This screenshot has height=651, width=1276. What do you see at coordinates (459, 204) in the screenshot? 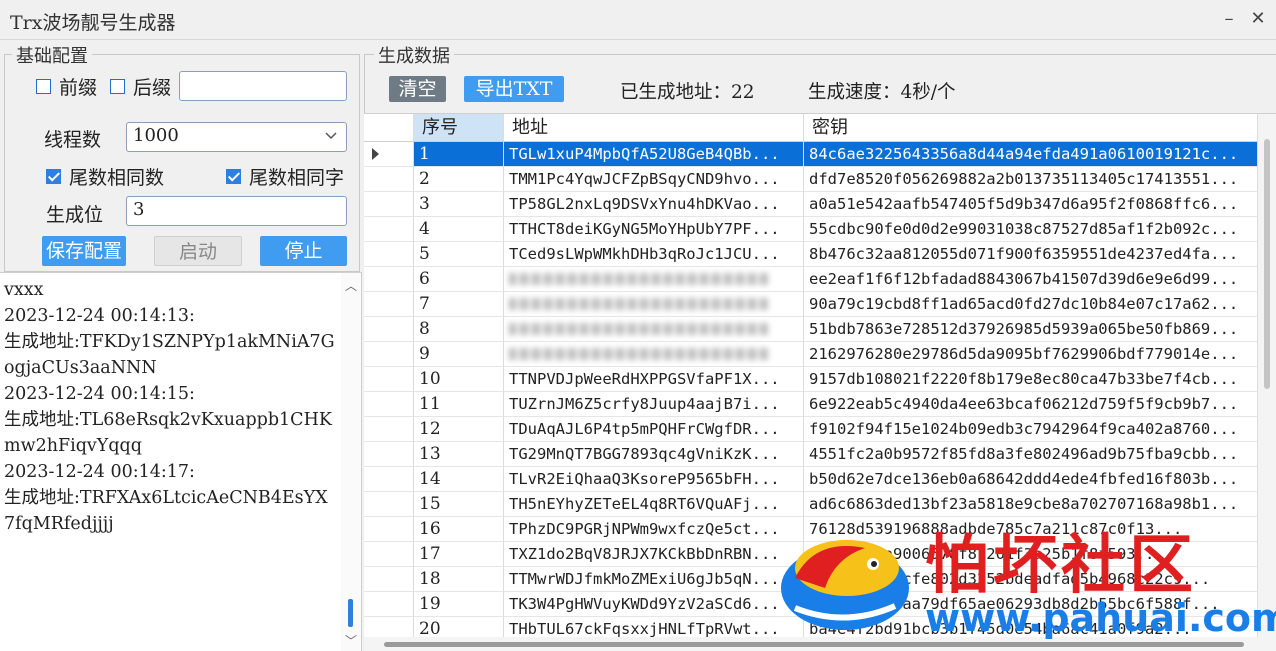
I see `index-cell: 3` at bounding box center [459, 204].